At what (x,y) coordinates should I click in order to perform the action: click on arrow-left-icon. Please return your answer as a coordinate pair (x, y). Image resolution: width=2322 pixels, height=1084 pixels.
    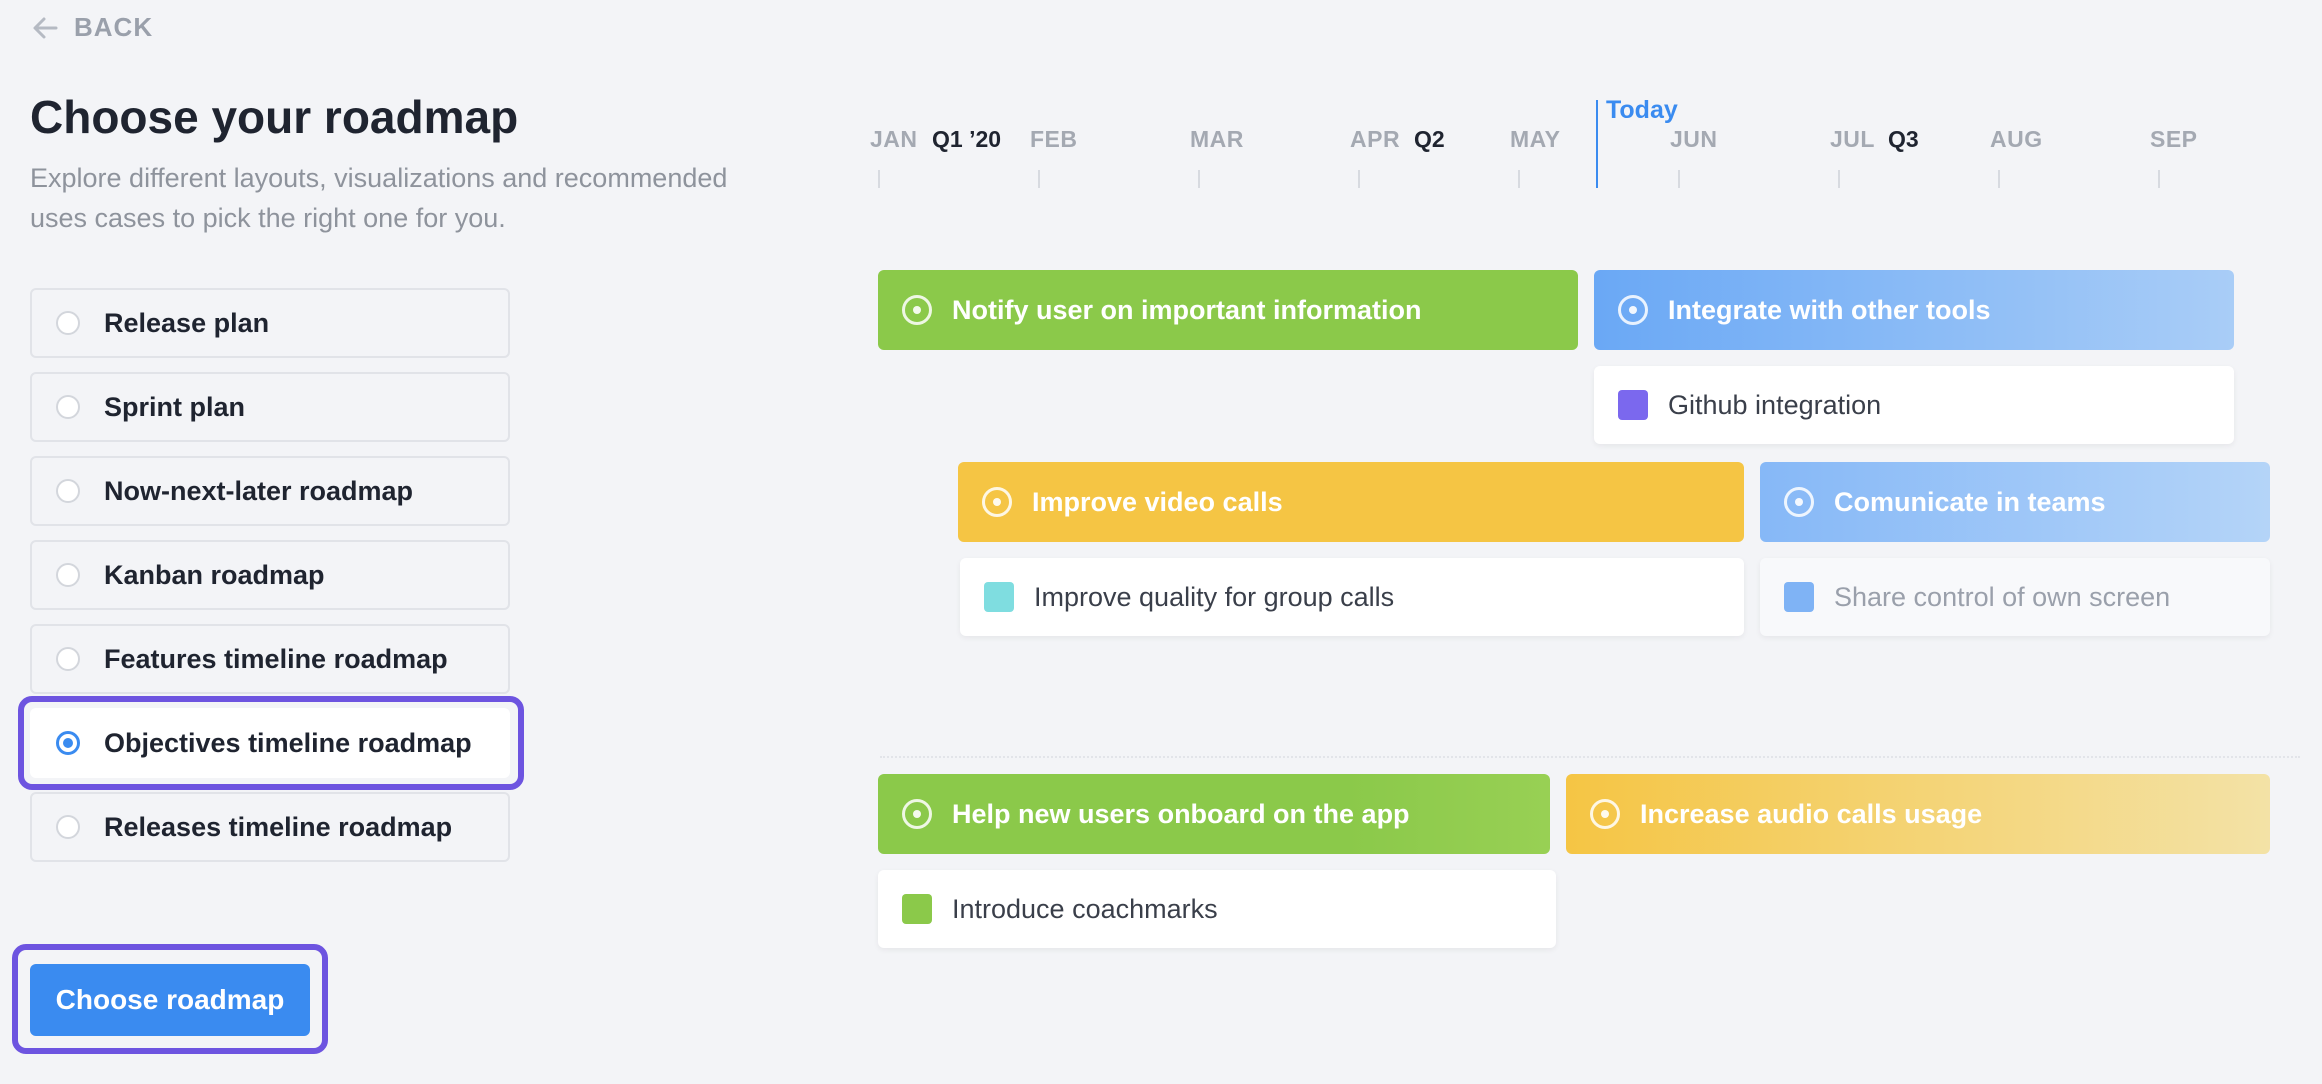
    Looking at the image, I should click on (45, 27).